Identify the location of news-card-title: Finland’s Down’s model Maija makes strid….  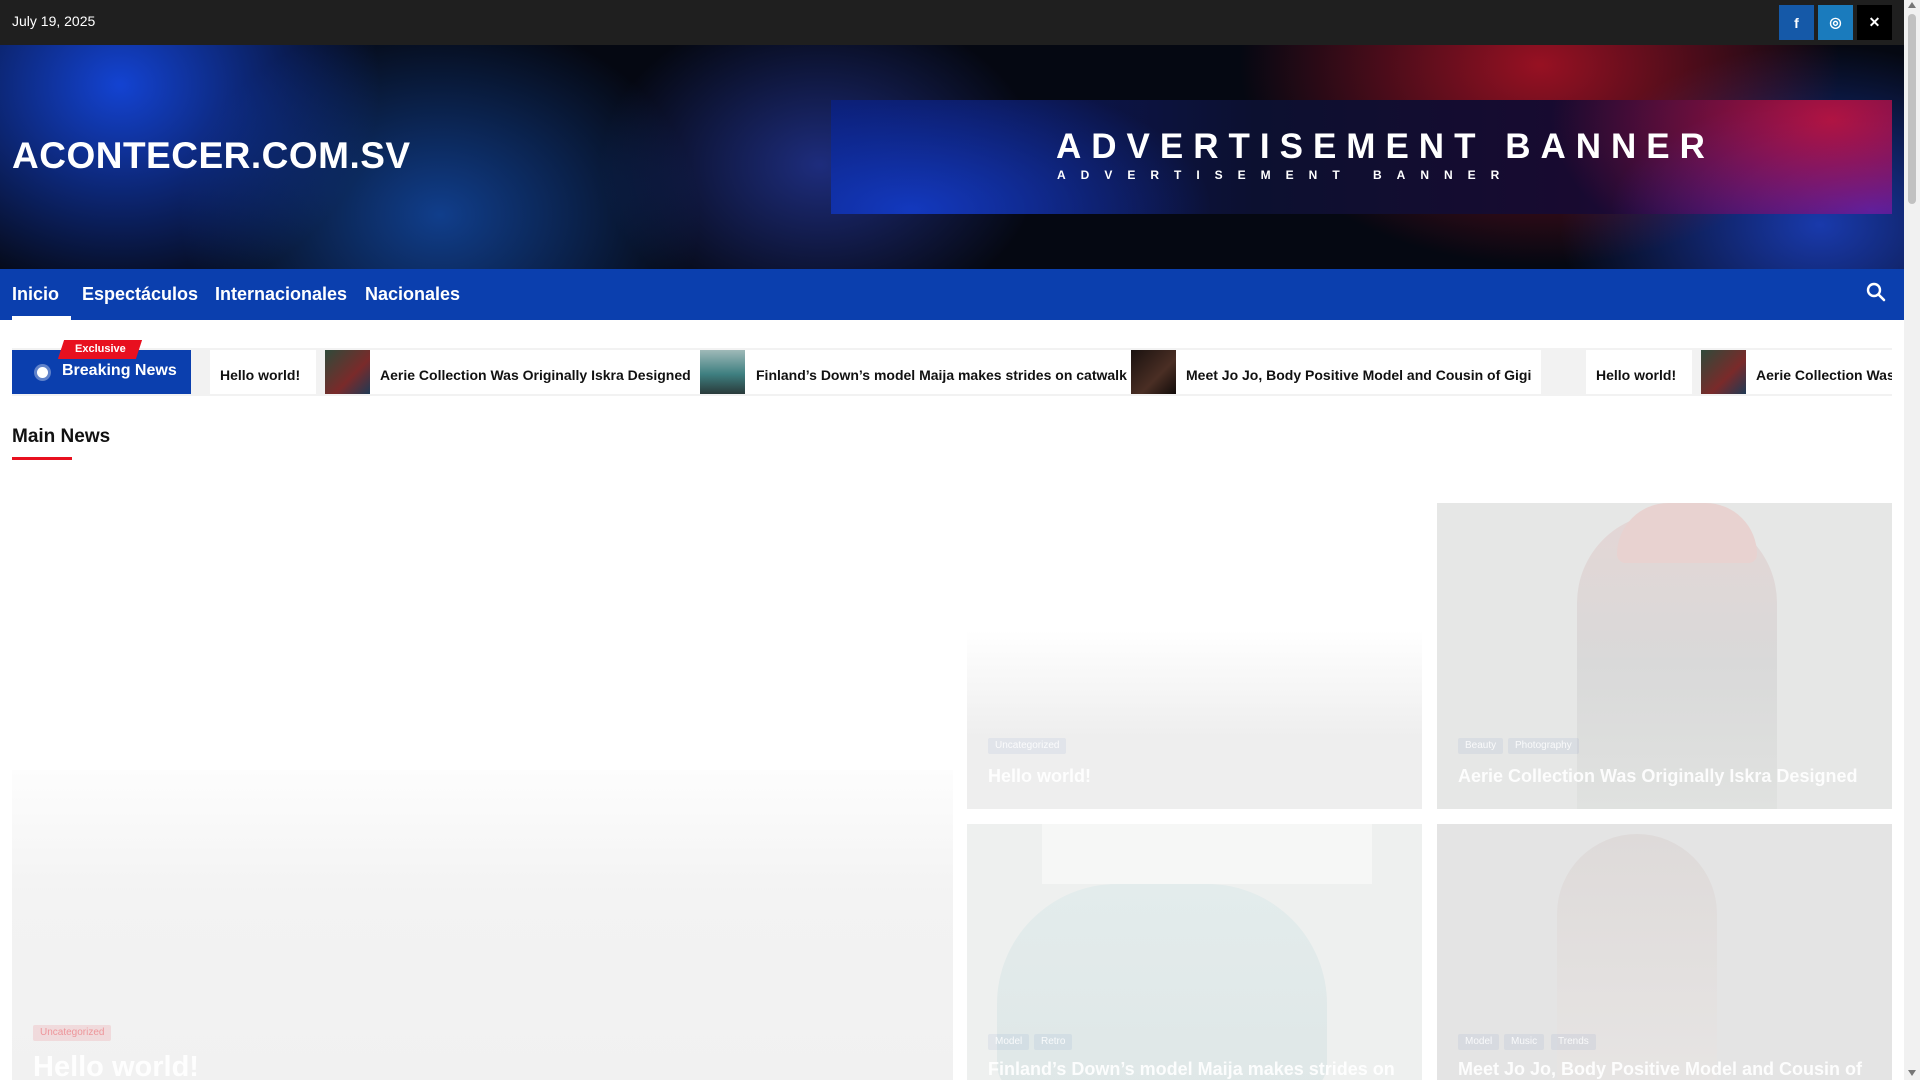
(1191, 1069).